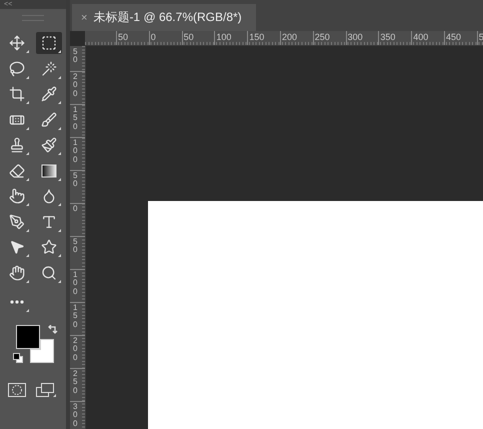 This screenshot has height=429, width=483. I want to click on eraser-icon, so click(17, 170).